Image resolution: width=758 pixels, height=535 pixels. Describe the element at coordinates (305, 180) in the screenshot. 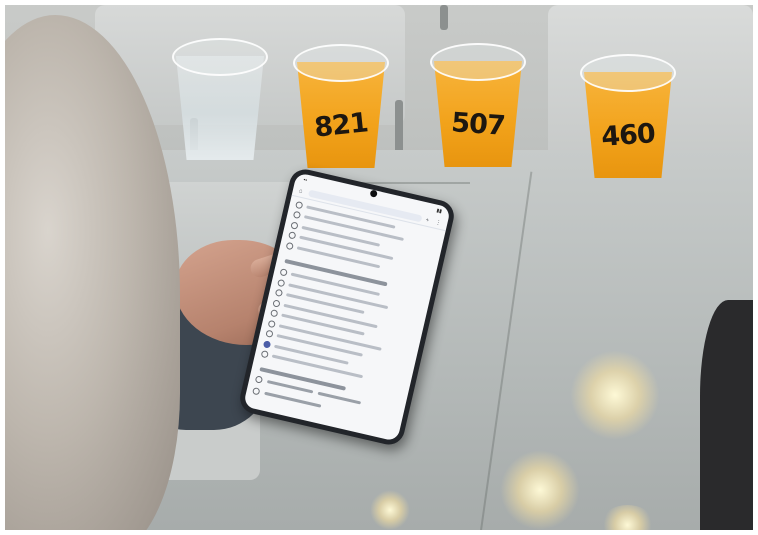

I see `status-time-icon: ▪▪` at that location.